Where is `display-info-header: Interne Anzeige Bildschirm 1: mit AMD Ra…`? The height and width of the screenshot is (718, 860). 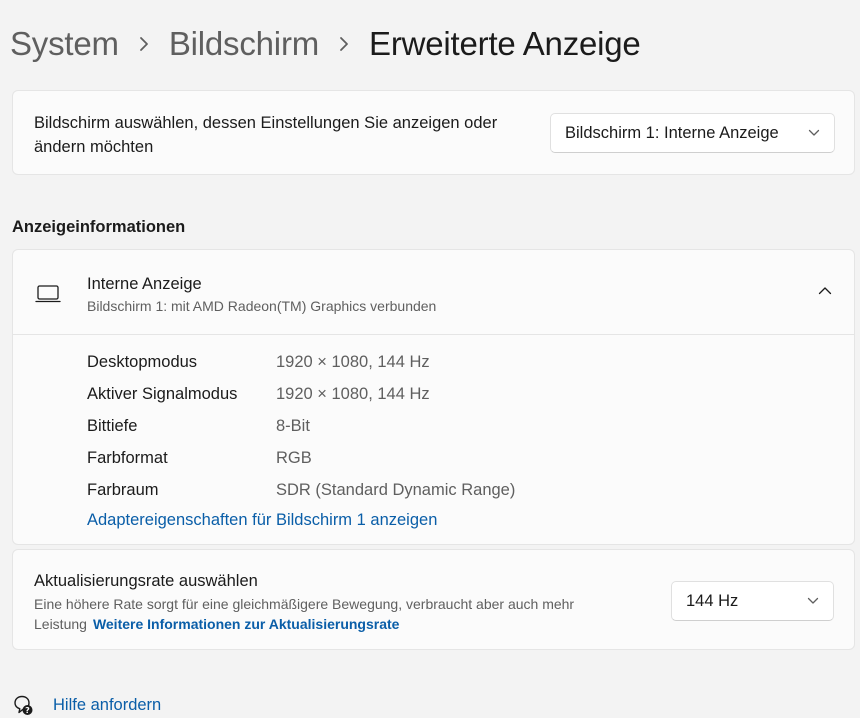
display-info-header: Interne Anzeige Bildschirm 1: mit AMD Ra… is located at coordinates (433, 292).